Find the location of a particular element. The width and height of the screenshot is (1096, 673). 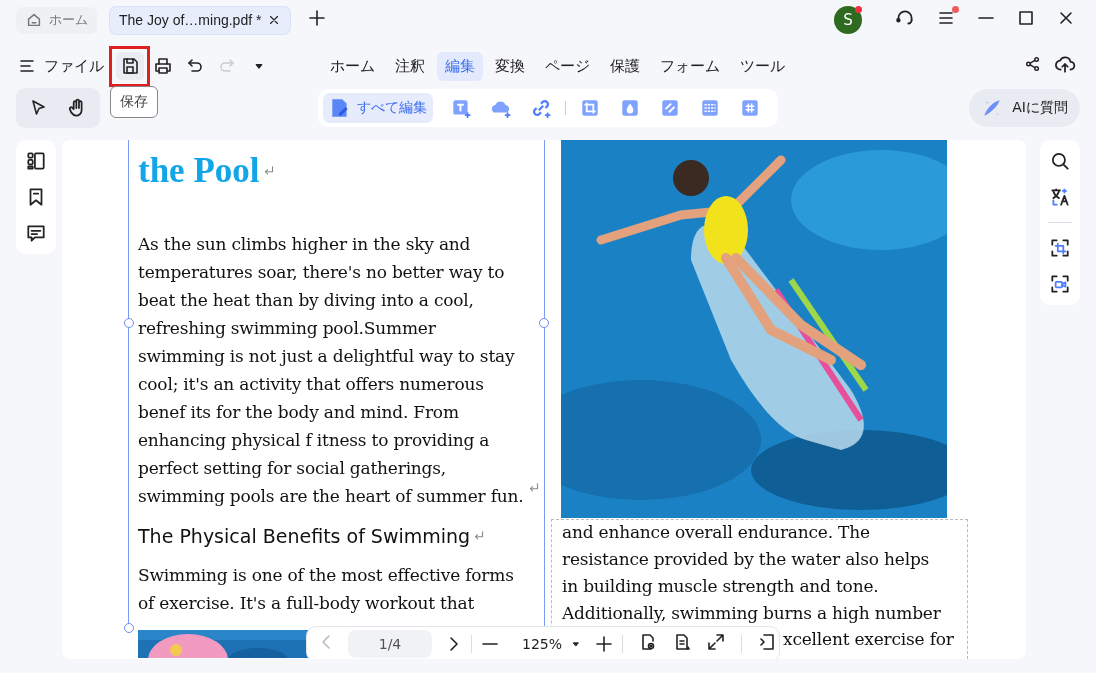

paragraph: xcellent exercise for is located at coordinates (868, 639).